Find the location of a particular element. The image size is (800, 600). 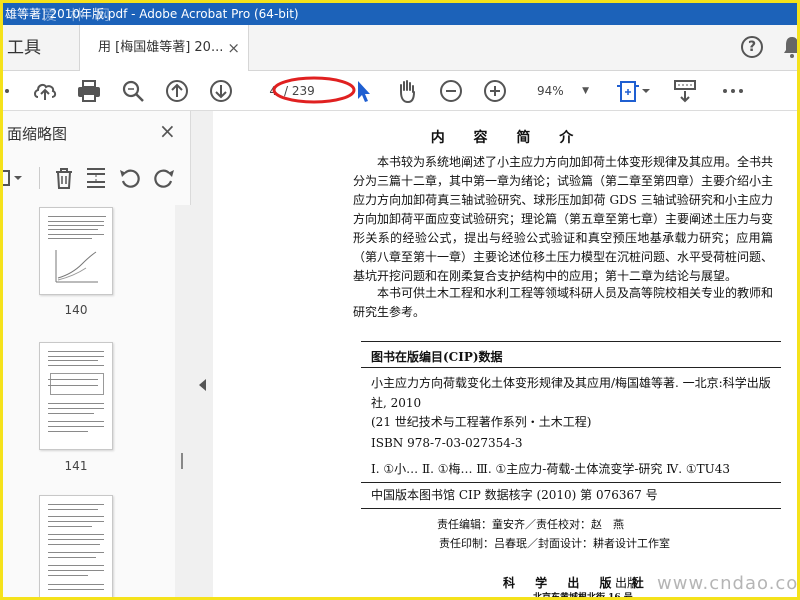

thumbnail-scrollbar is located at coordinates (183, 401).